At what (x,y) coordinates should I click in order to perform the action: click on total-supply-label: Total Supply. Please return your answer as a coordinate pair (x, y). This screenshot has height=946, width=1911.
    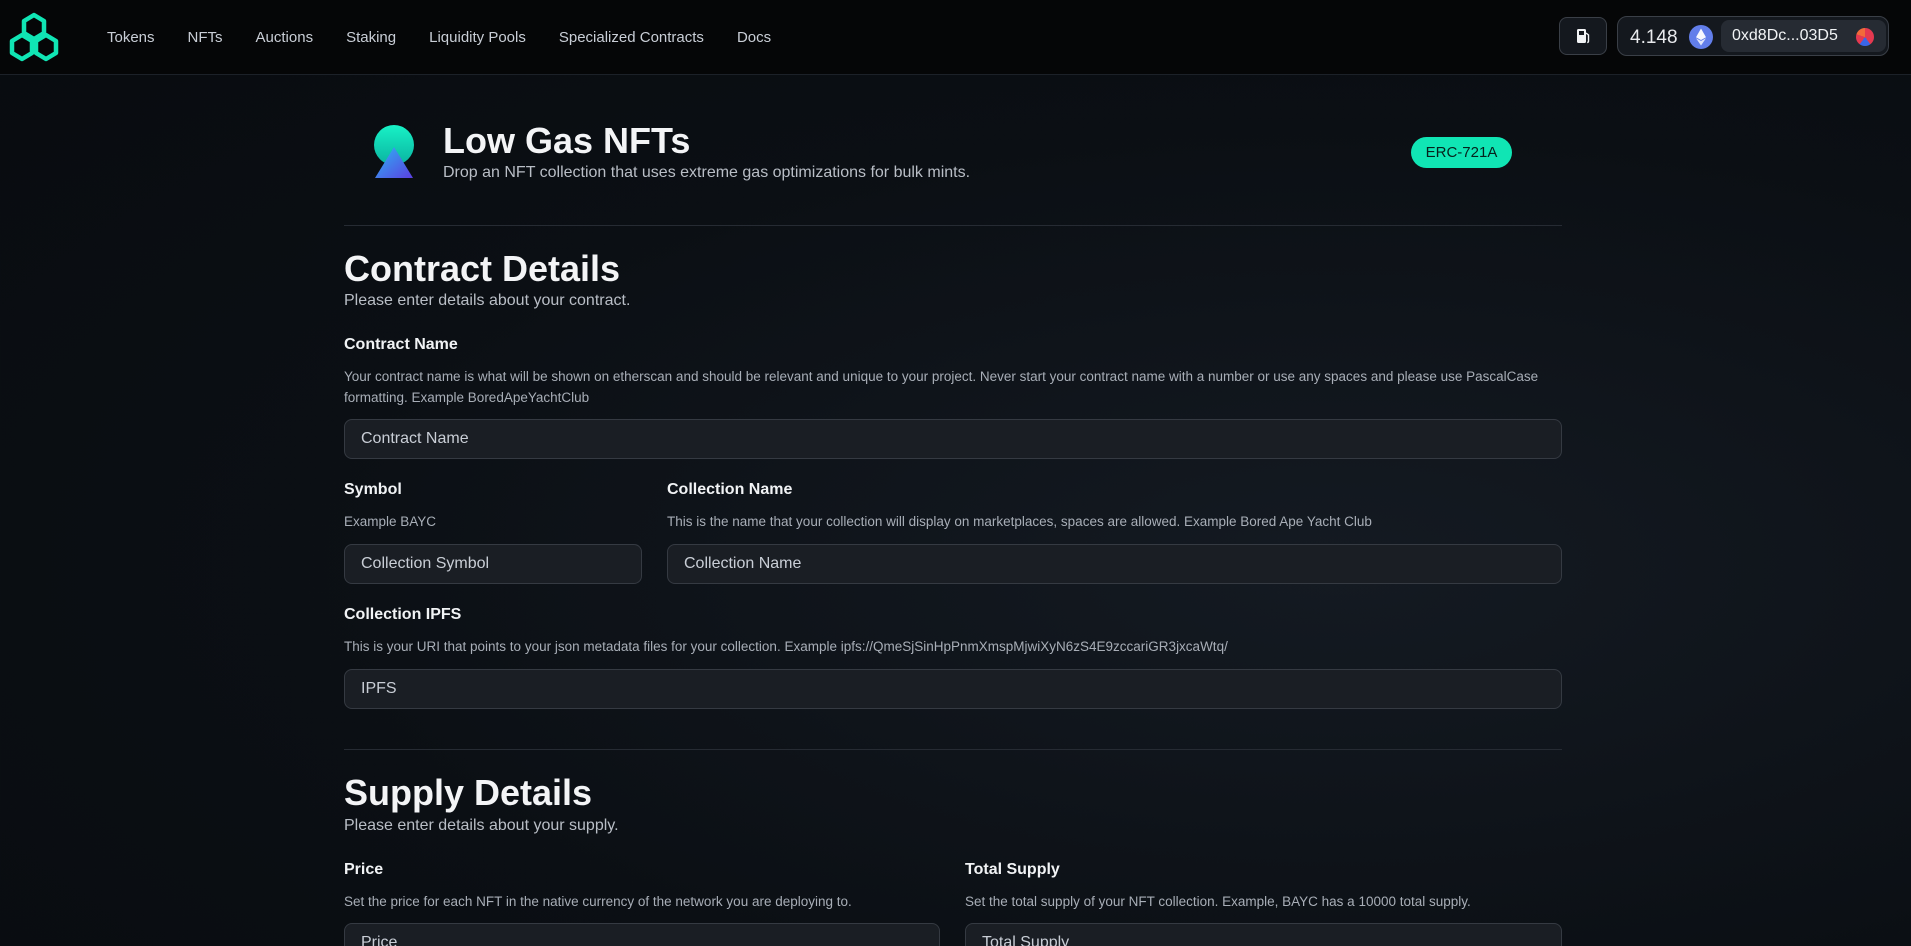
    Looking at the image, I should click on (1012, 869).